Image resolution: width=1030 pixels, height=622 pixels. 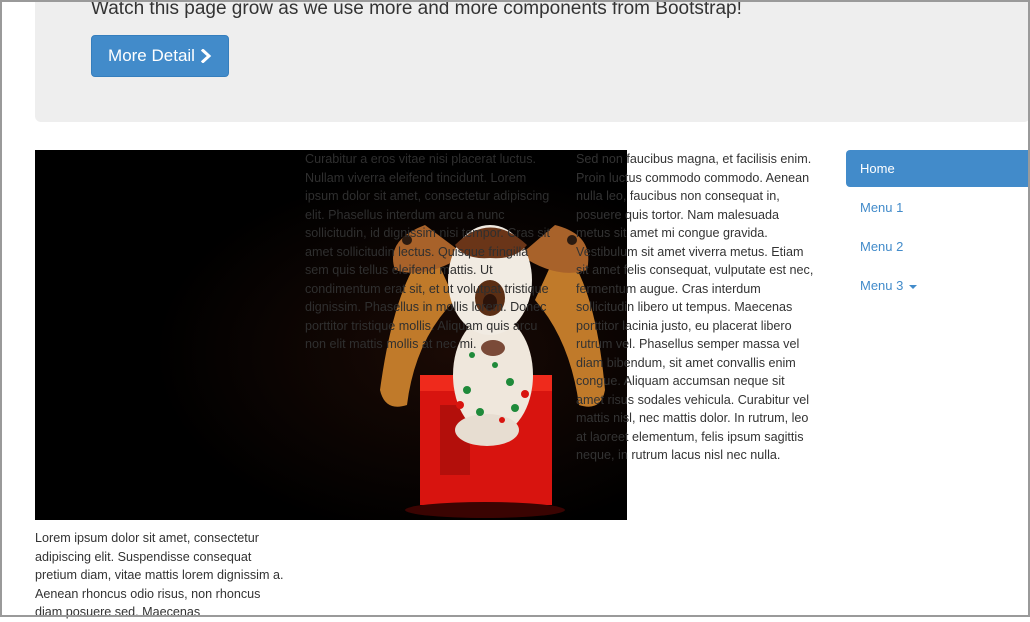 What do you see at coordinates (206, 56) in the screenshot?
I see `chevron-right-icon` at bounding box center [206, 56].